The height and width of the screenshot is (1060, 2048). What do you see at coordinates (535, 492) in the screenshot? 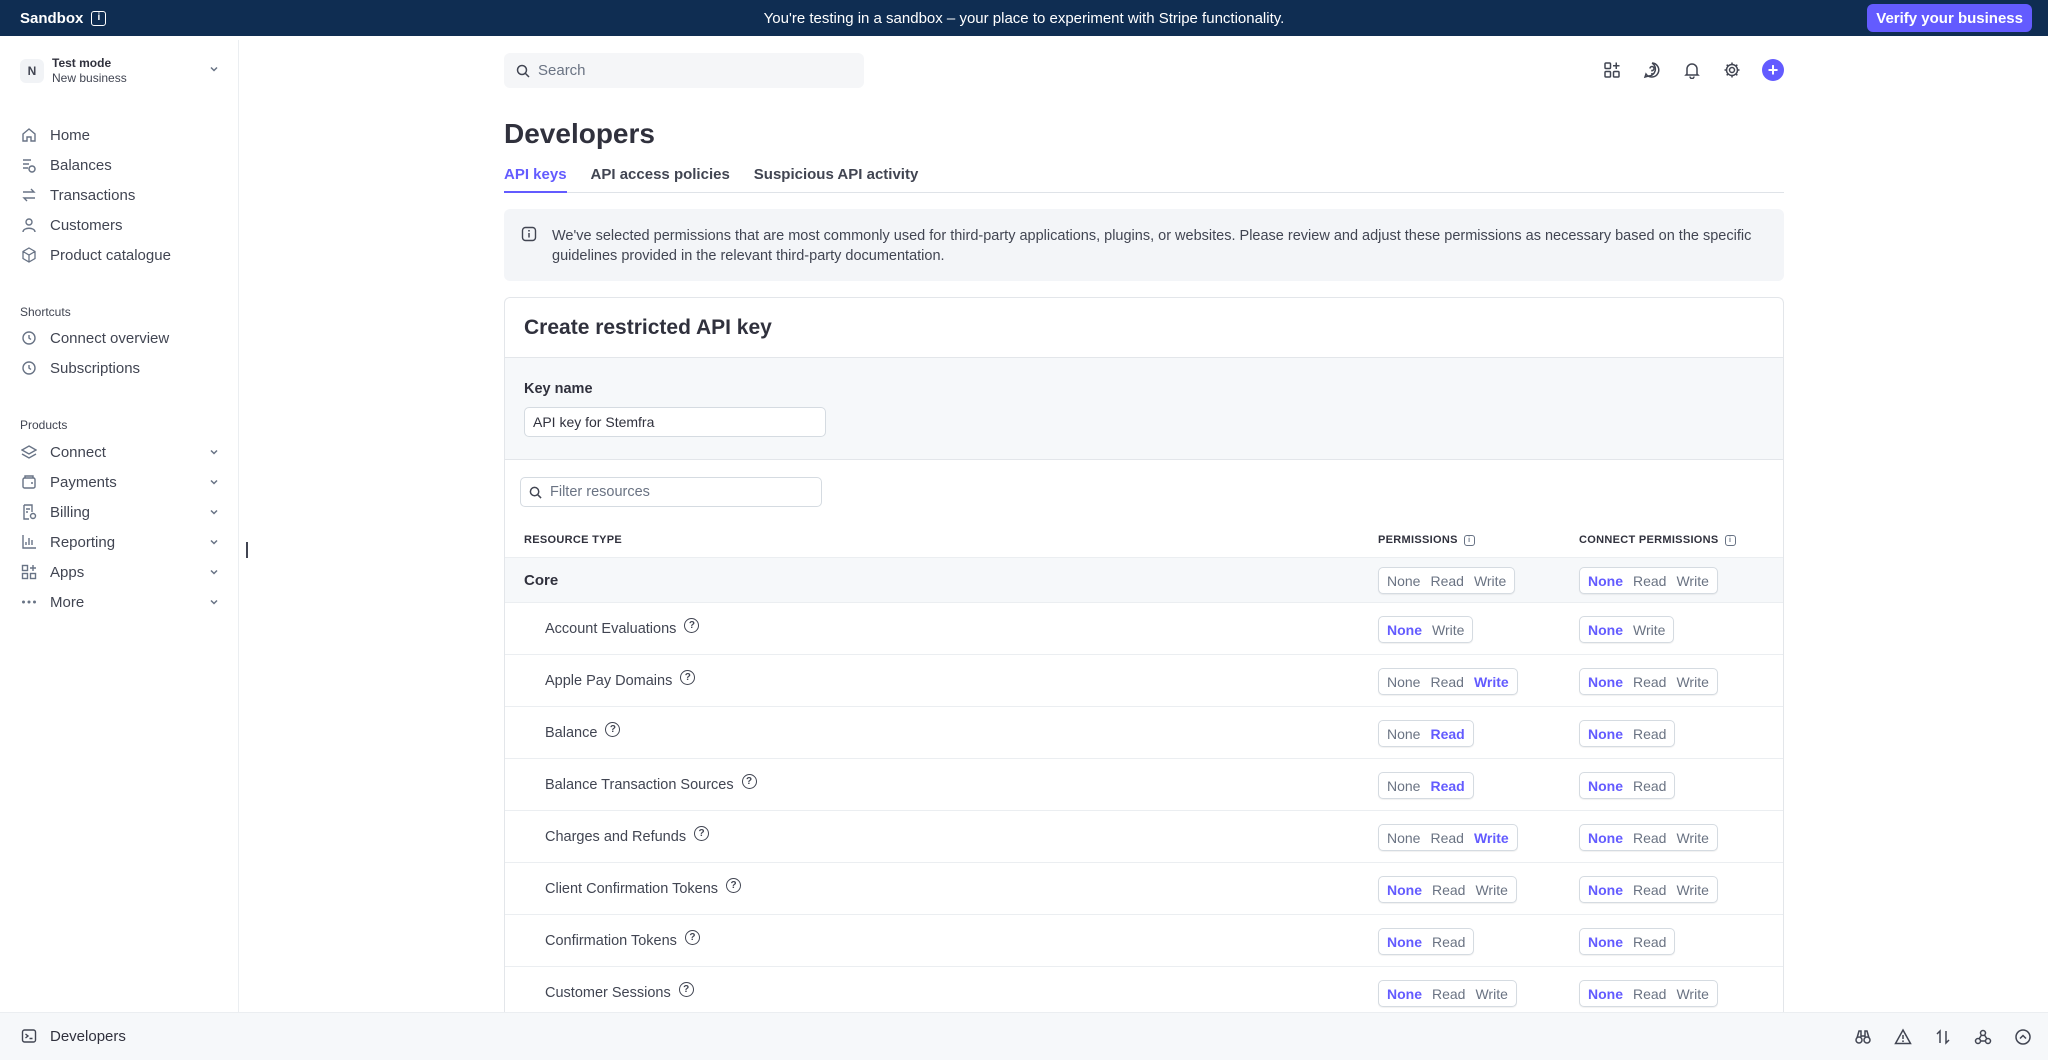
I see `search-icon` at bounding box center [535, 492].